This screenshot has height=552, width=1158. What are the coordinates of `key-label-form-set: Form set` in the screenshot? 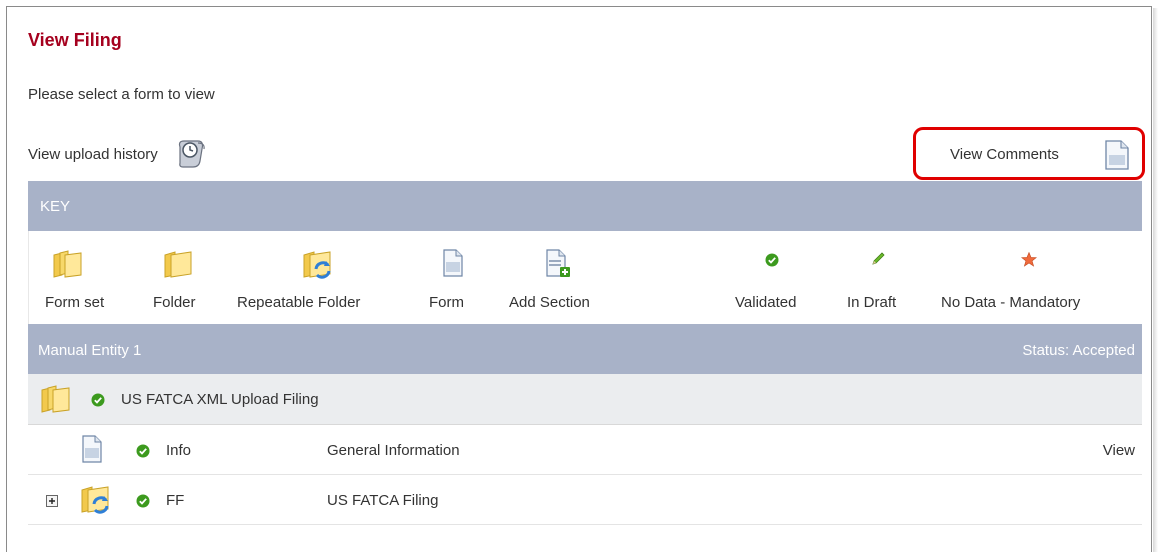 It's located at (75, 302).